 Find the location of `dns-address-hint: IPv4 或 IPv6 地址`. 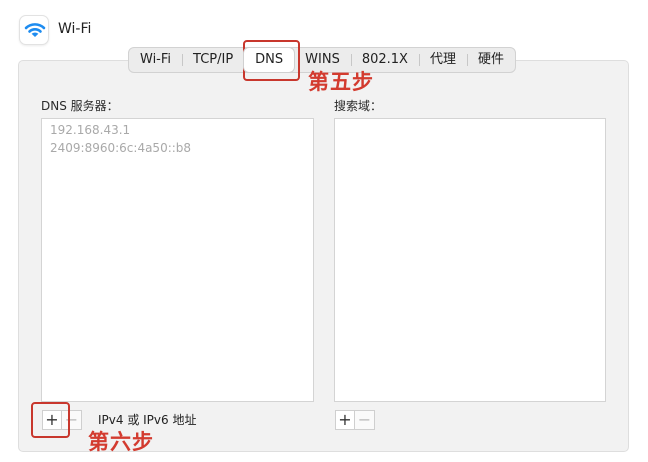

dns-address-hint: IPv4 或 IPv6 地址 is located at coordinates (147, 420).